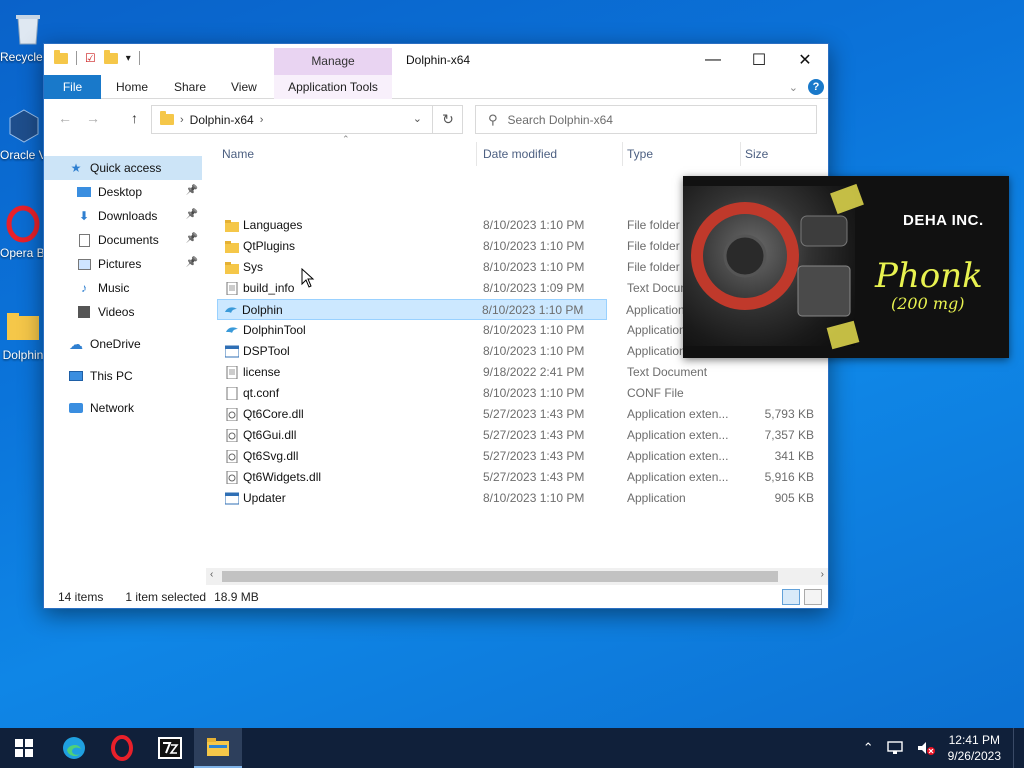 The width and height of the screenshot is (1024, 768). Describe the element at coordinates (190, 87) in the screenshot. I see `tab-share: Share` at that location.